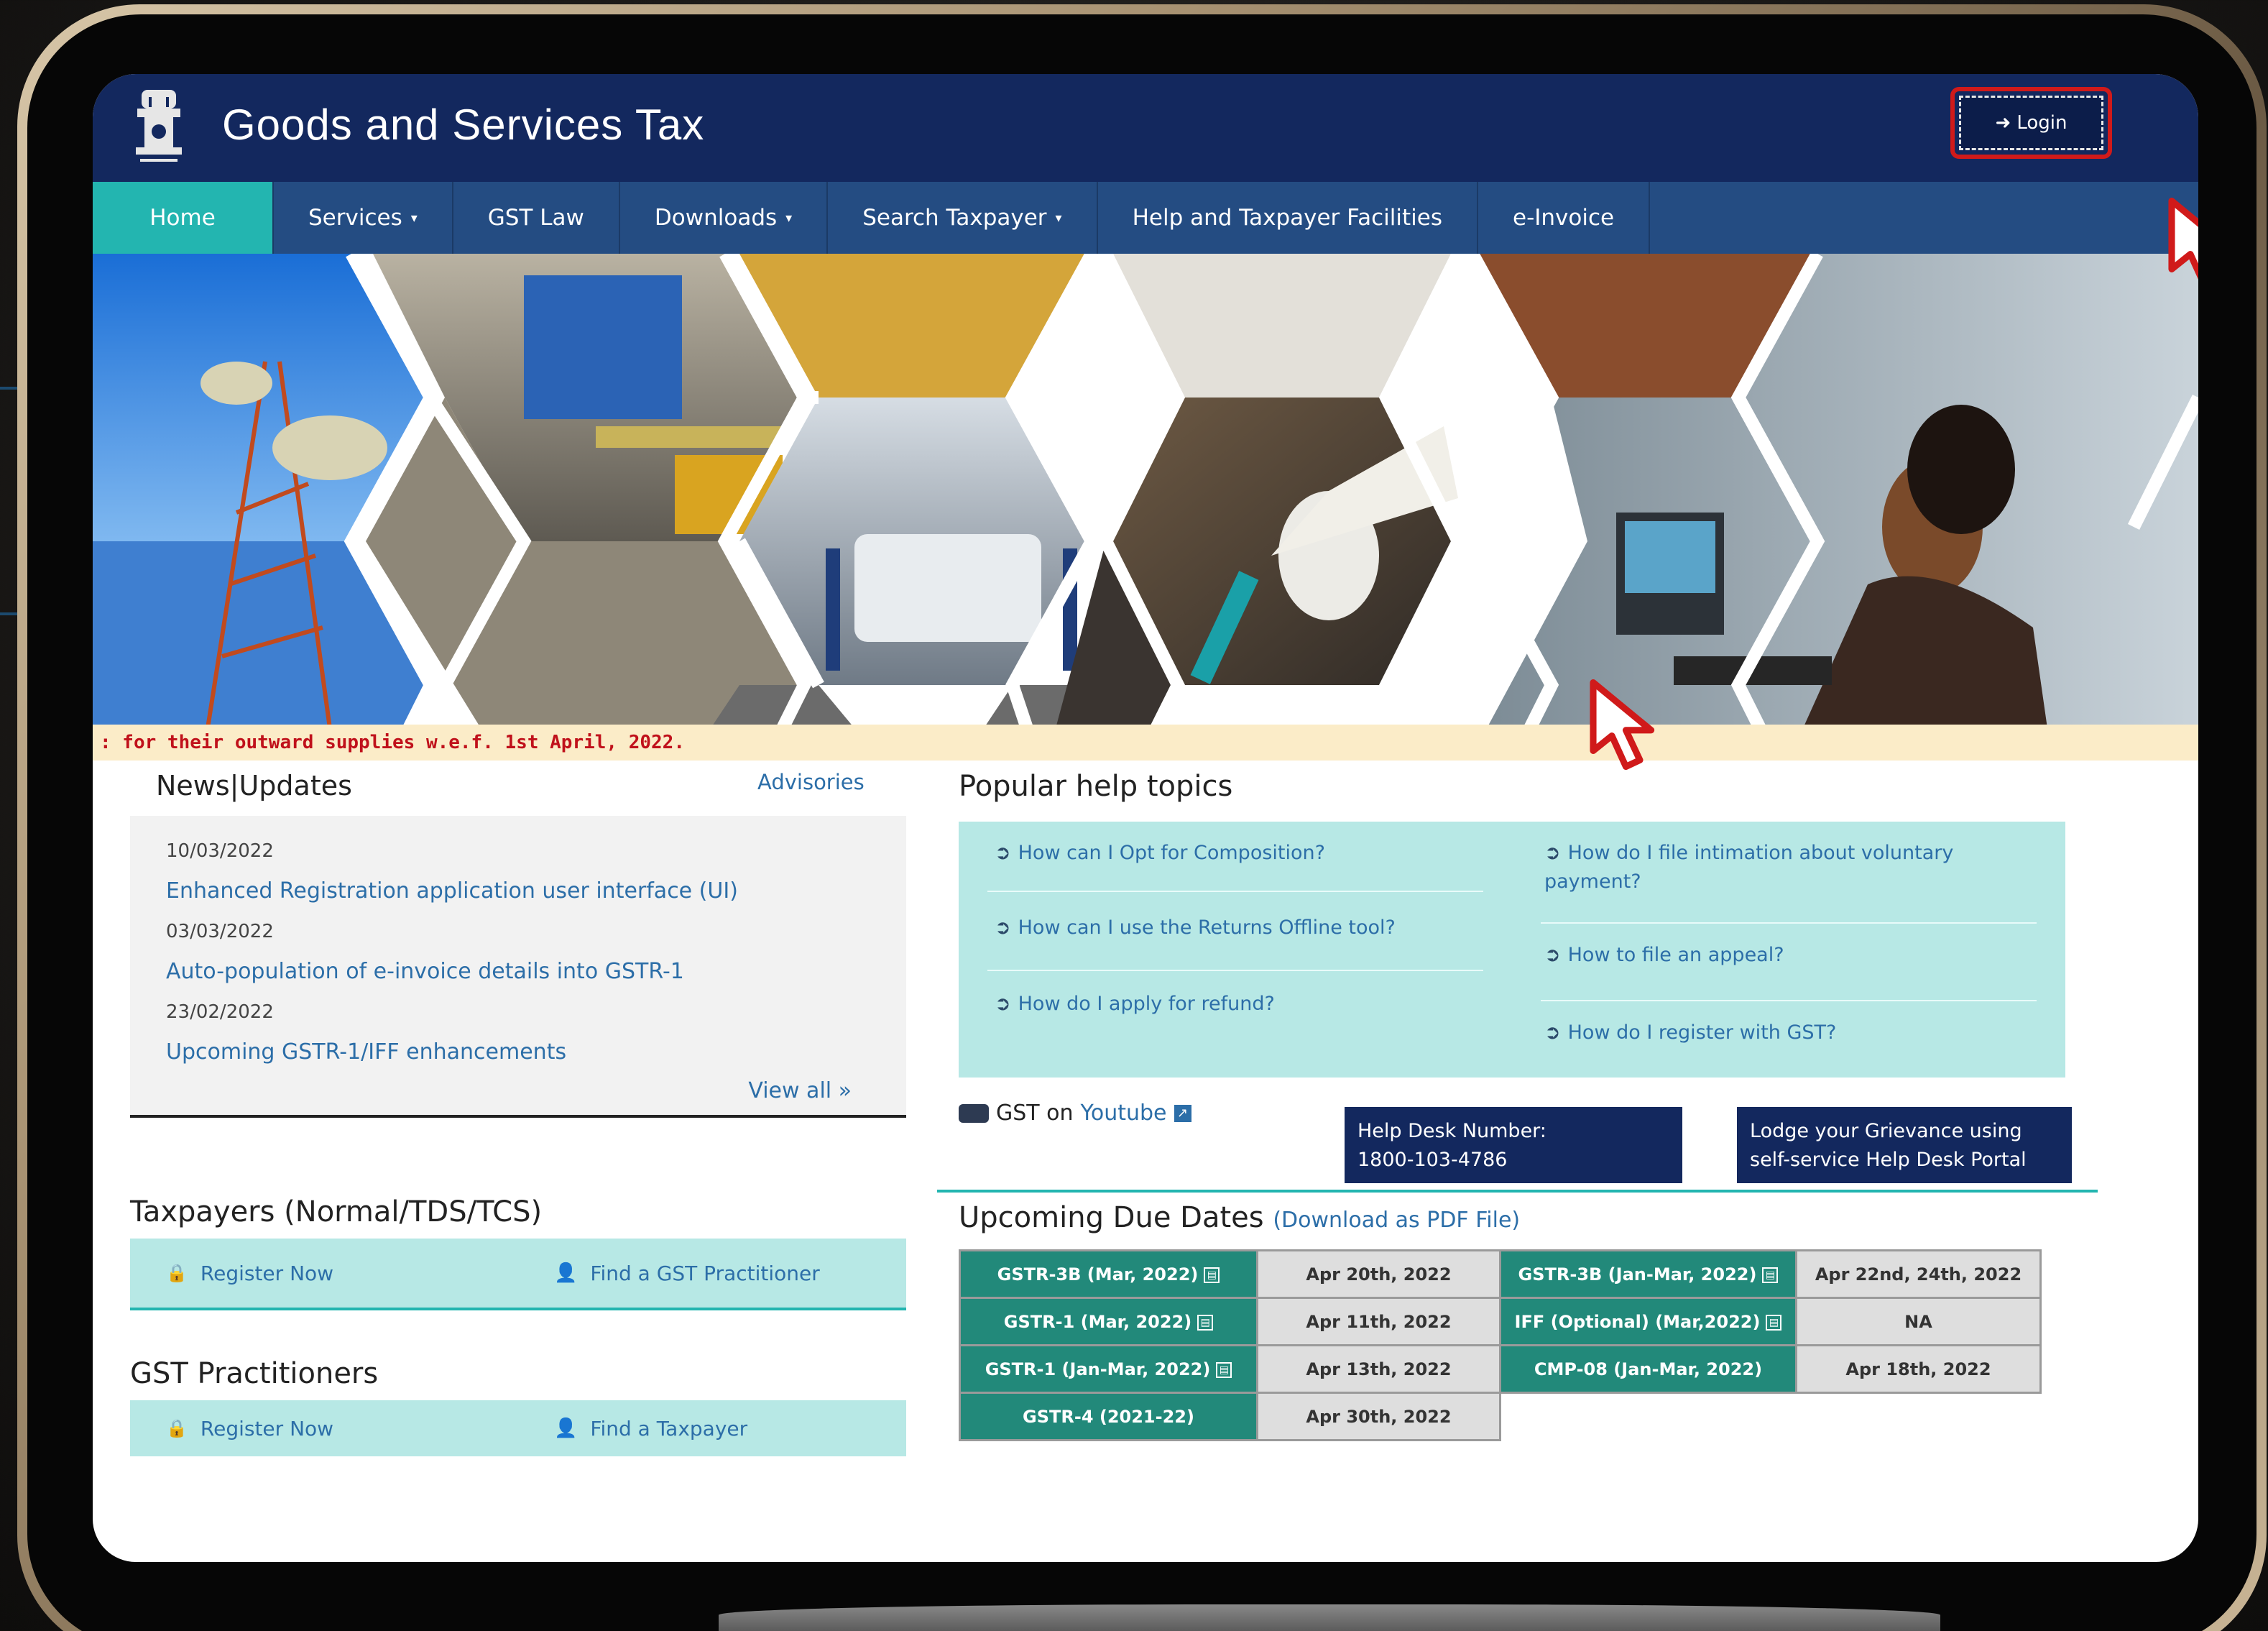 The width and height of the screenshot is (2268, 1631). Describe the element at coordinates (1432, 1160) in the screenshot. I see `helpdesk-number: 1800-103-4786` at that location.